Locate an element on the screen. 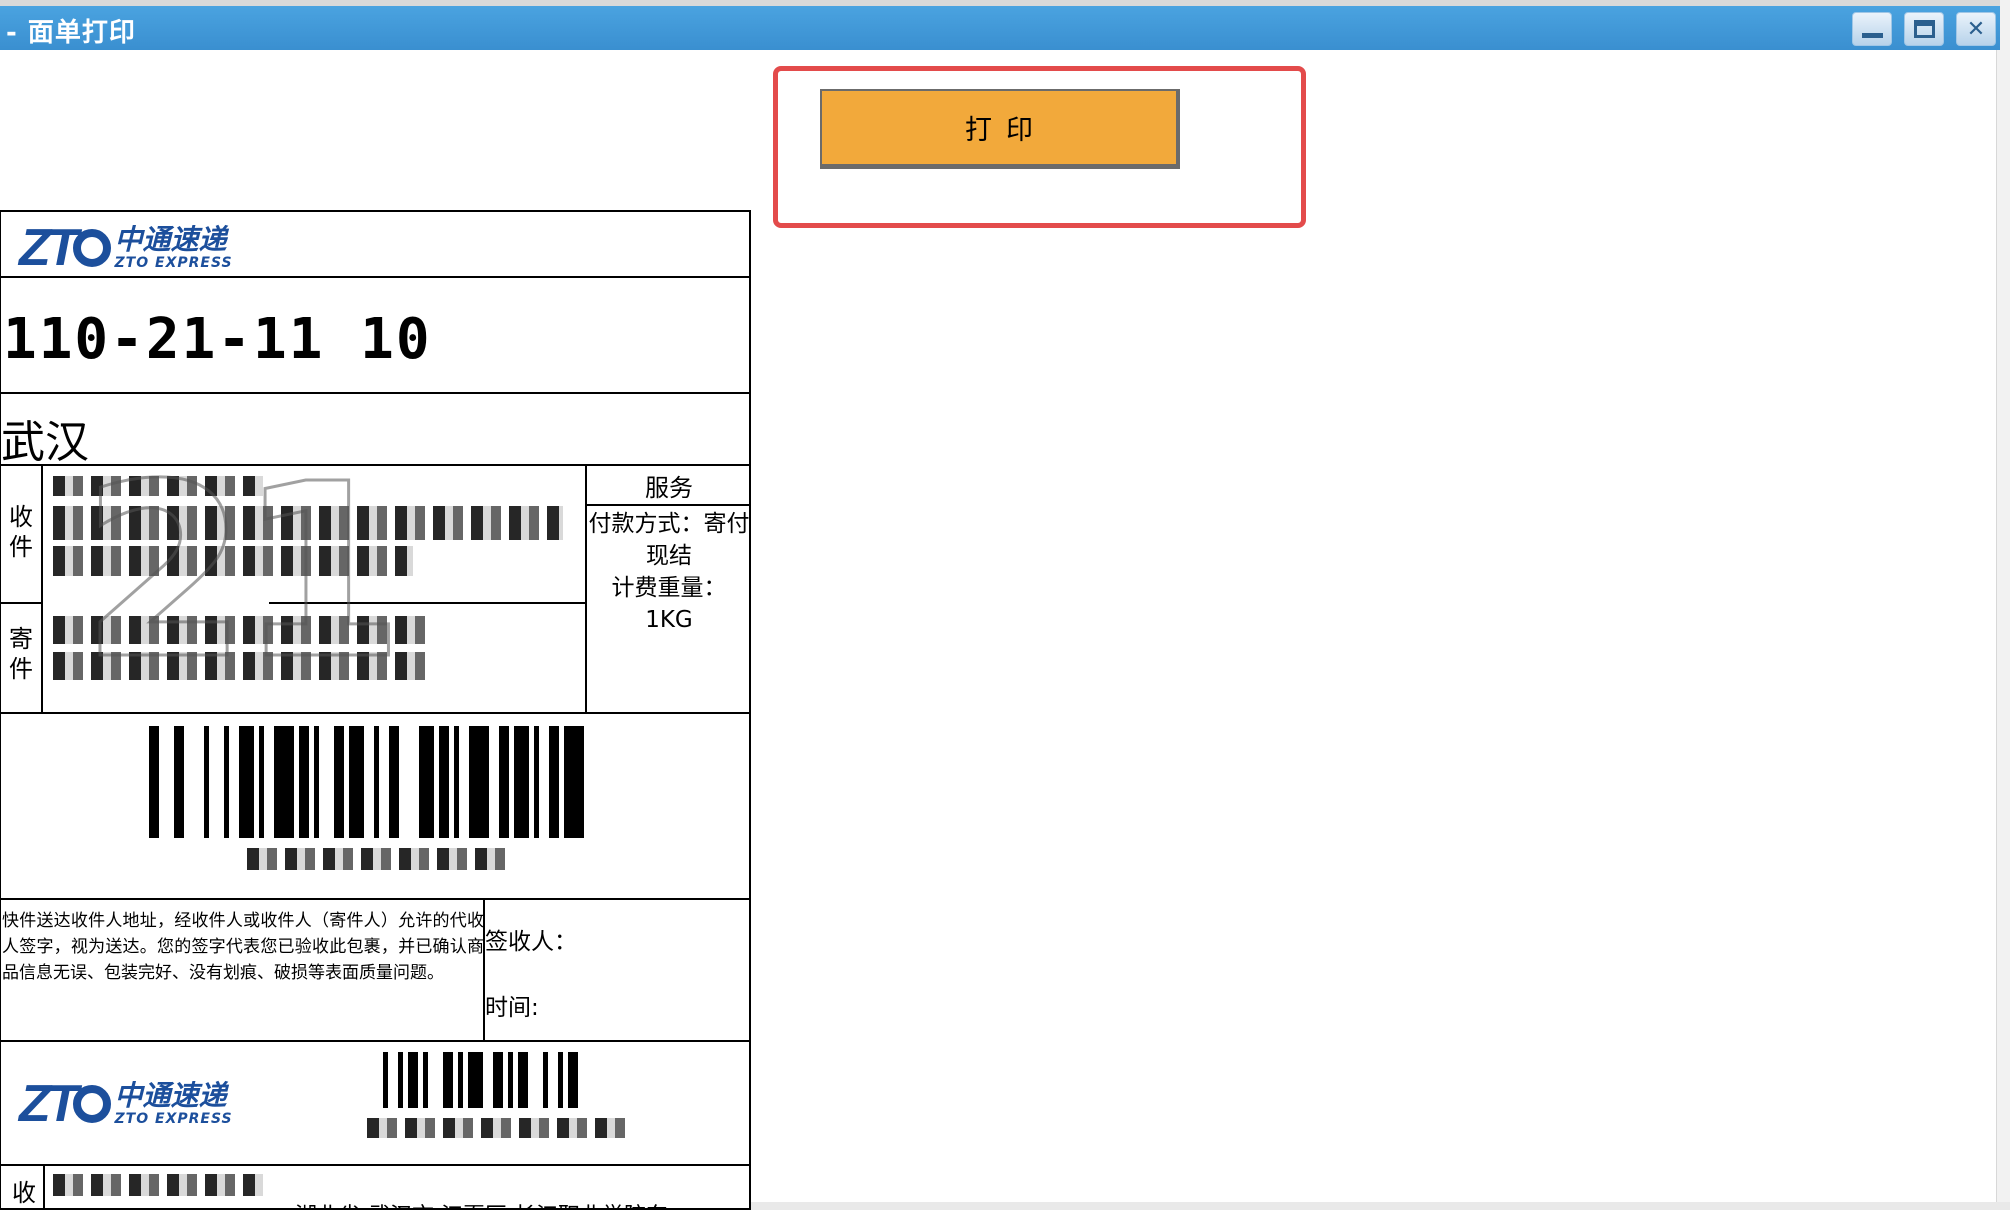  zto-name-cn-bottom: 中通速递 is located at coordinates (170, 1095).